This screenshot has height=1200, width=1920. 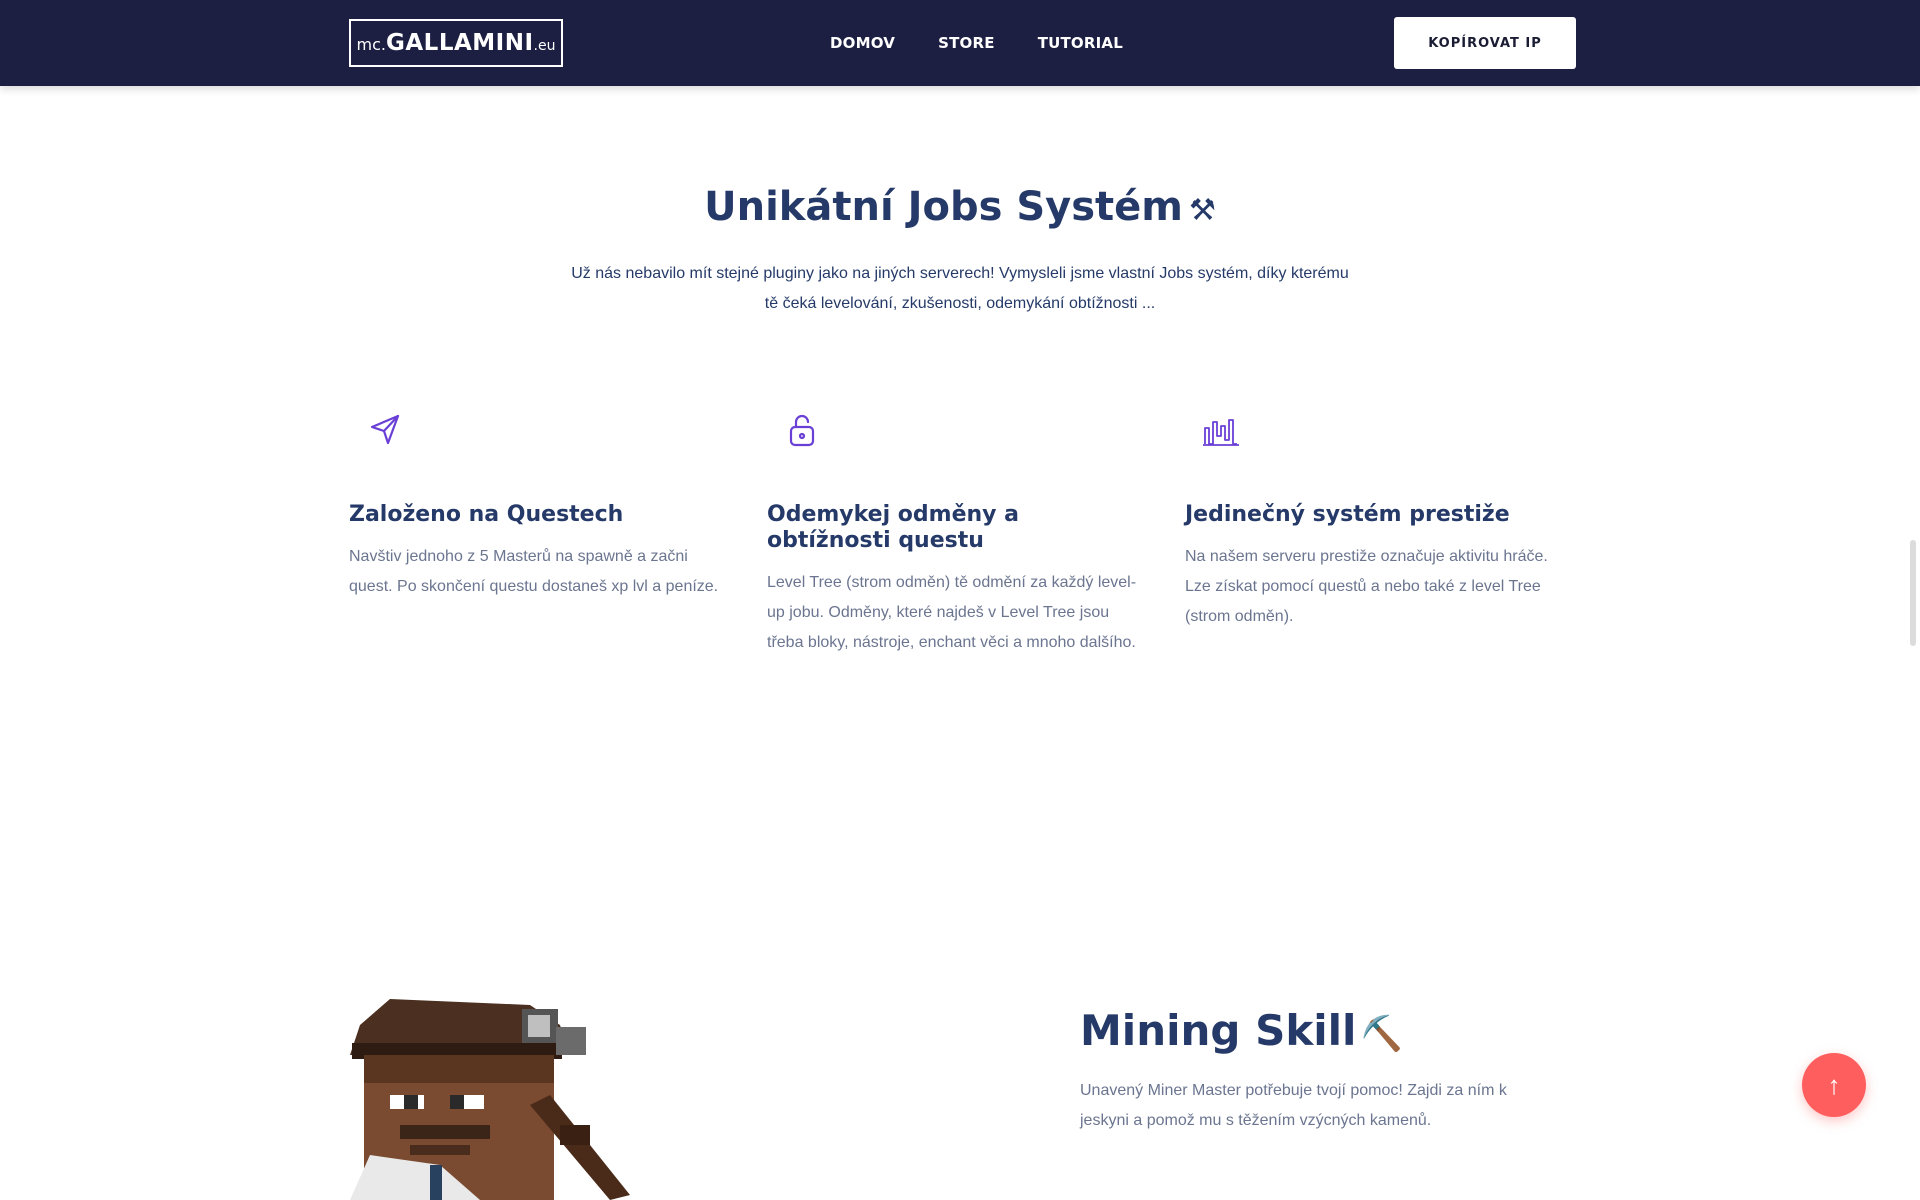 What do you see at coordinates (893, 527) in the screenshot?
I see `feature-title: Odemykej odměny a obtížnosti questu` at bounding box center [893, 527].